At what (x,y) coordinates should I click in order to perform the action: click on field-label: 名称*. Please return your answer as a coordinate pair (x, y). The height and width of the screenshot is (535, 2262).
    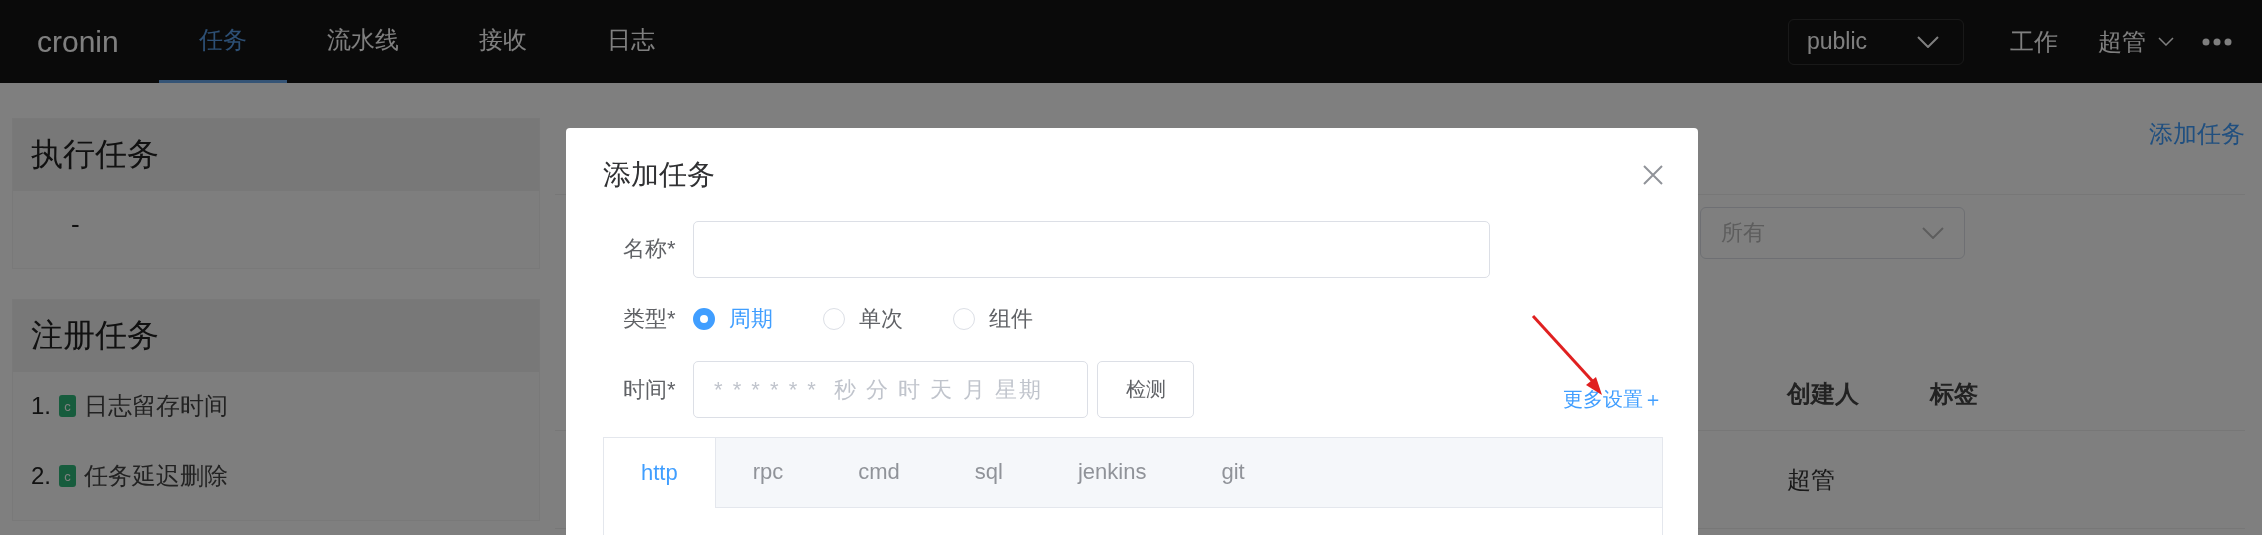
    Looking at the image, I should click on (649, 249).